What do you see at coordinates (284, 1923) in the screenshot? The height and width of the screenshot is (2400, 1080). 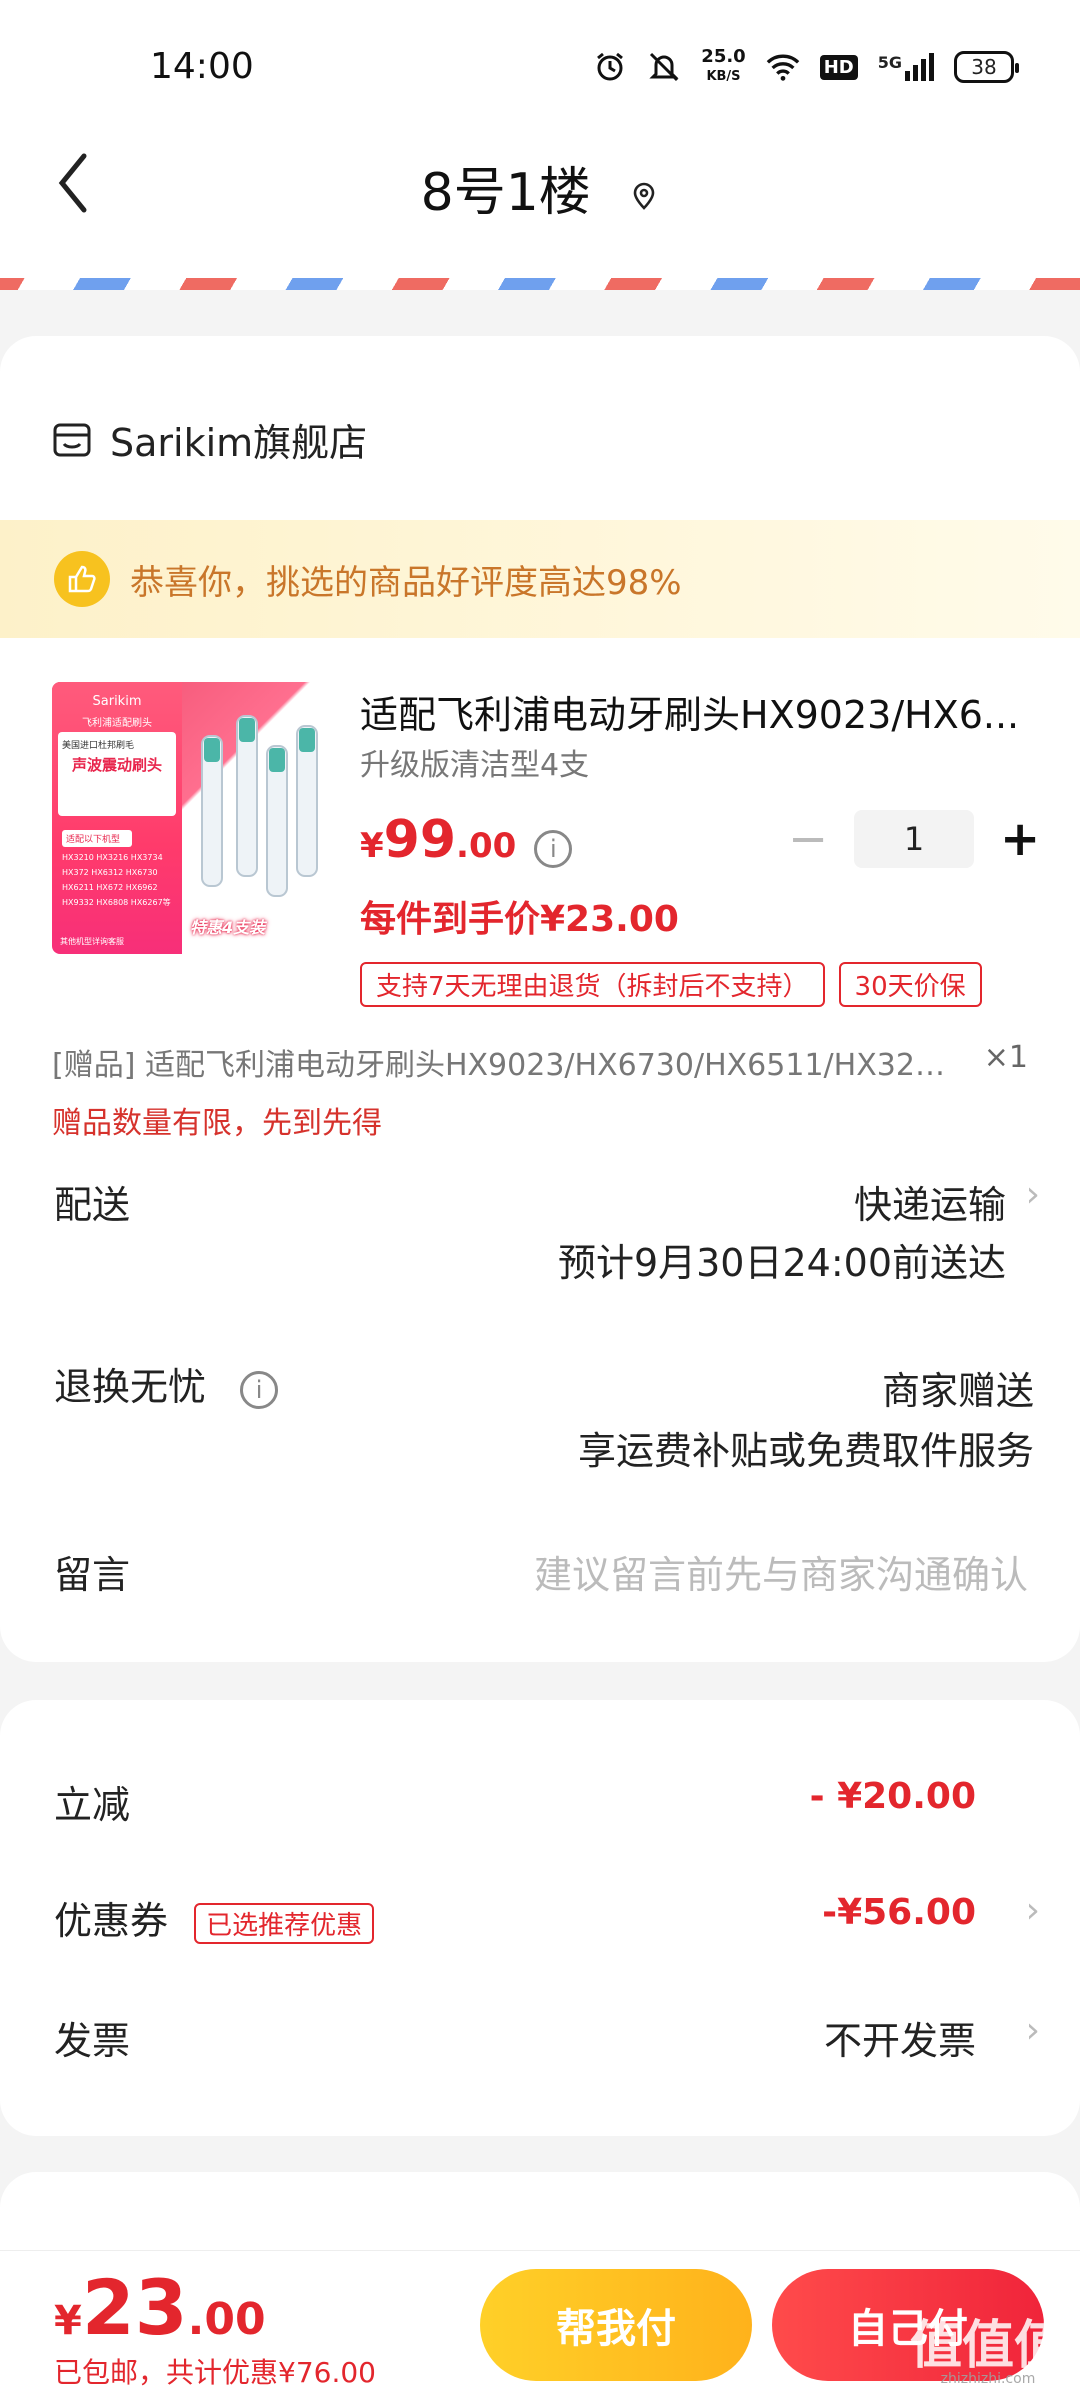 I see `coupon-badge: 已选推荐优惠` at bounding box center [284, 1923].